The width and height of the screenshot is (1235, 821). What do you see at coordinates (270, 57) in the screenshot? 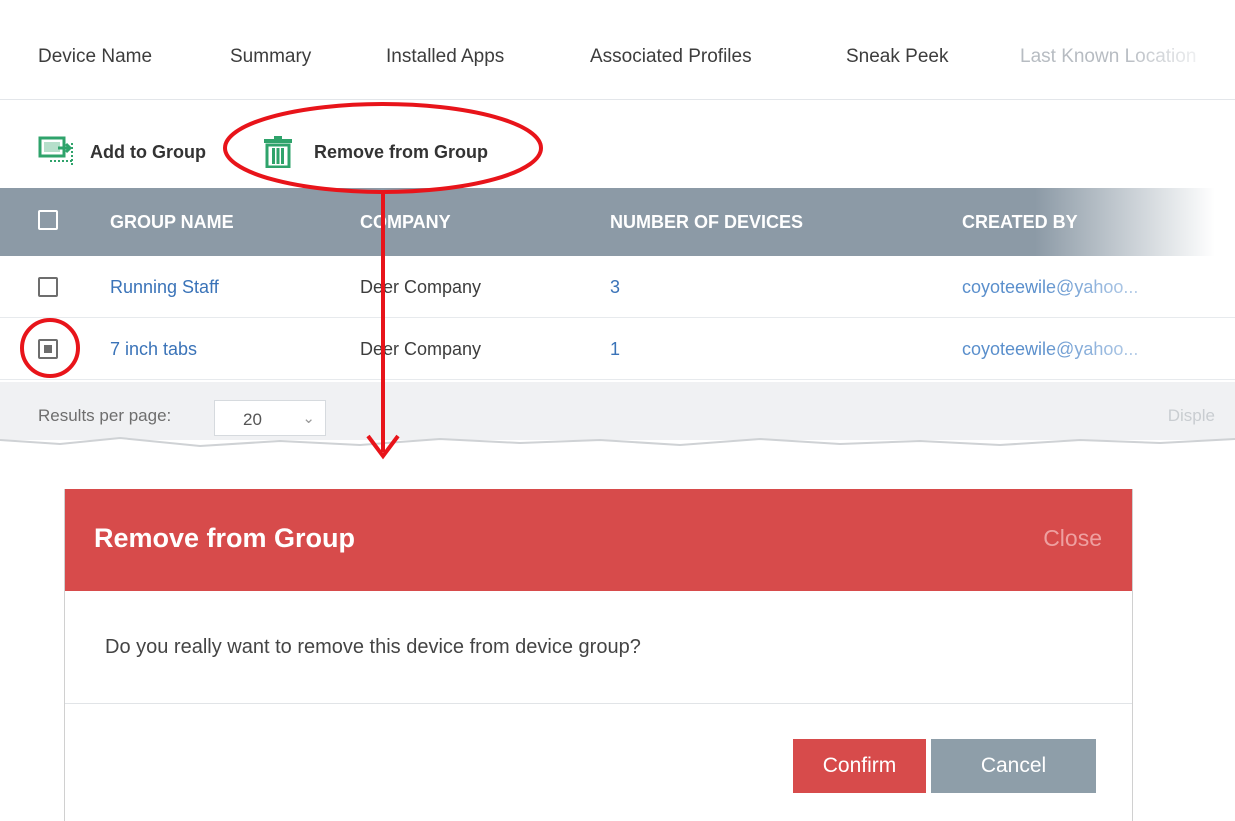
I see `tab-summary: Summary` at bounding box center [270, 57].